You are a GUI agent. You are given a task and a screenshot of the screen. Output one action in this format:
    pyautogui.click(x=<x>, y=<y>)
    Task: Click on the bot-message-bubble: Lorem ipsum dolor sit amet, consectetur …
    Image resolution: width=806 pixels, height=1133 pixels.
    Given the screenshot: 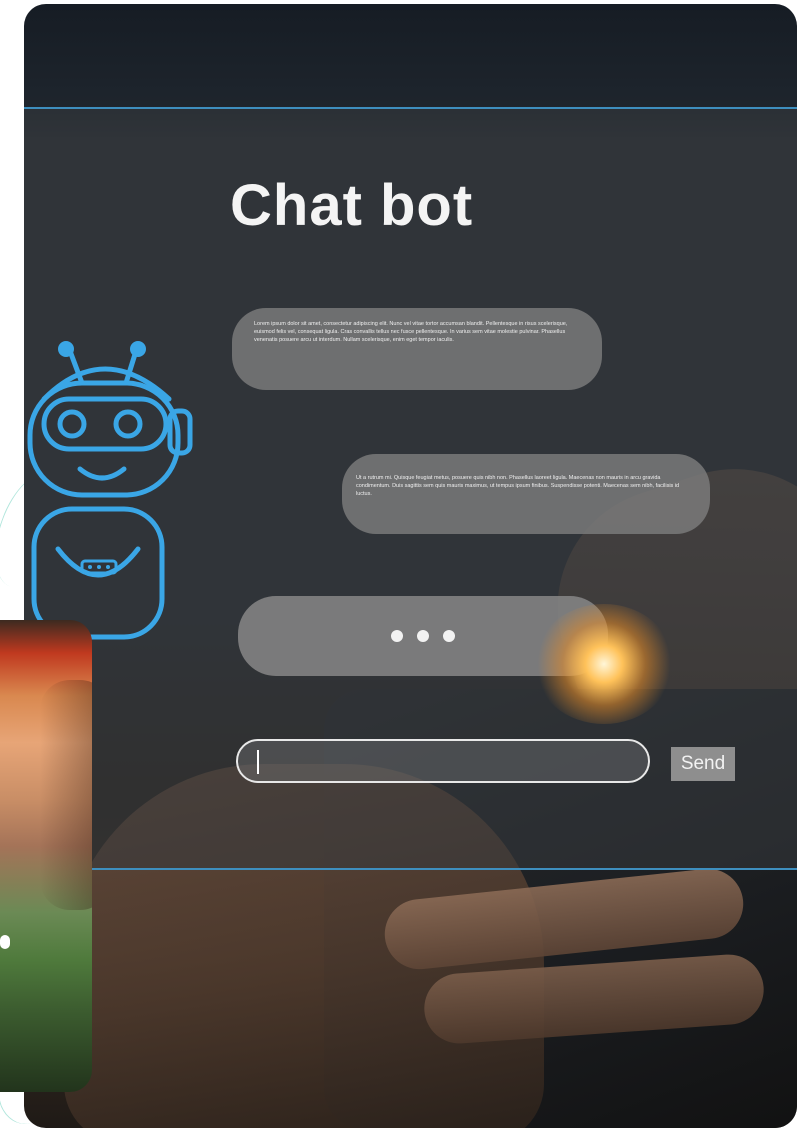 What is the action you would take?
    pyautogui.click(x=417, y=349)
    